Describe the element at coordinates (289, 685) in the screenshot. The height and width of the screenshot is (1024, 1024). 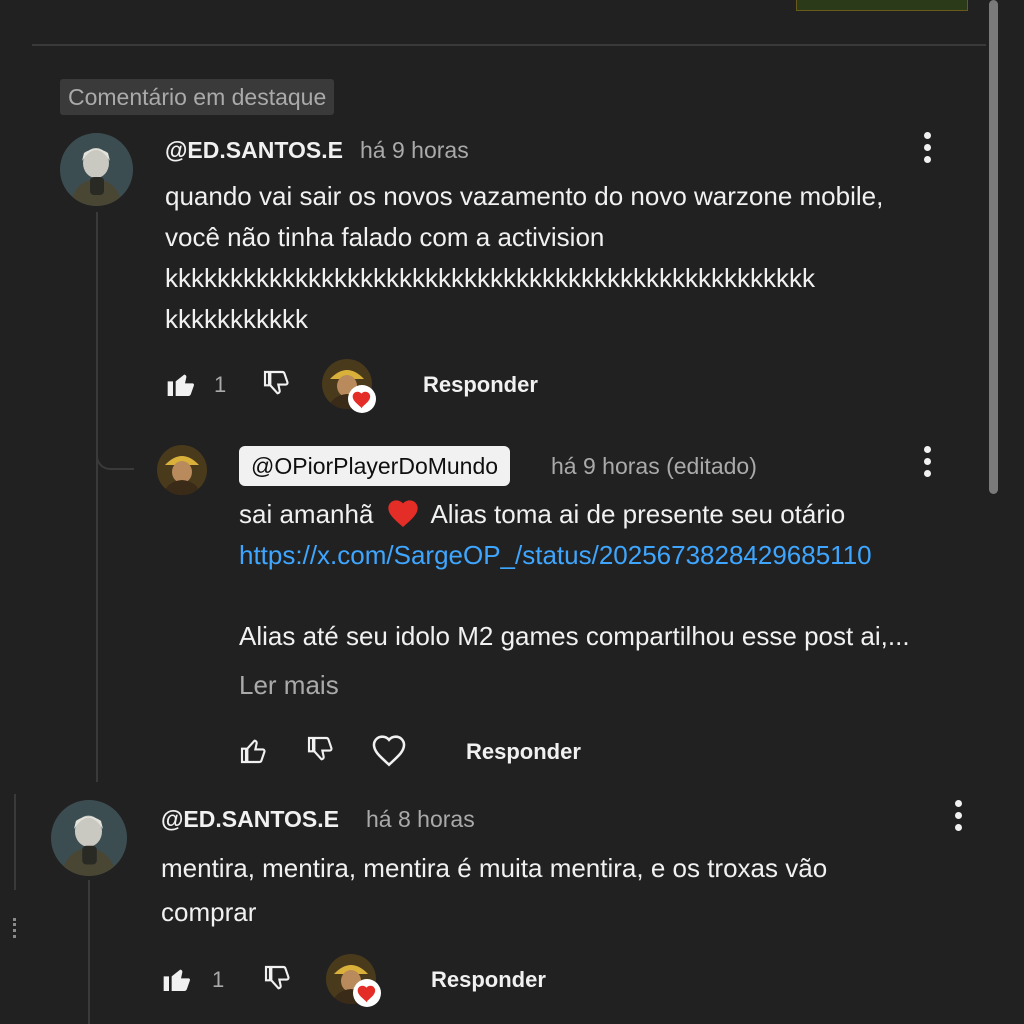
I see `read-more-link: Ler mais` at that location.